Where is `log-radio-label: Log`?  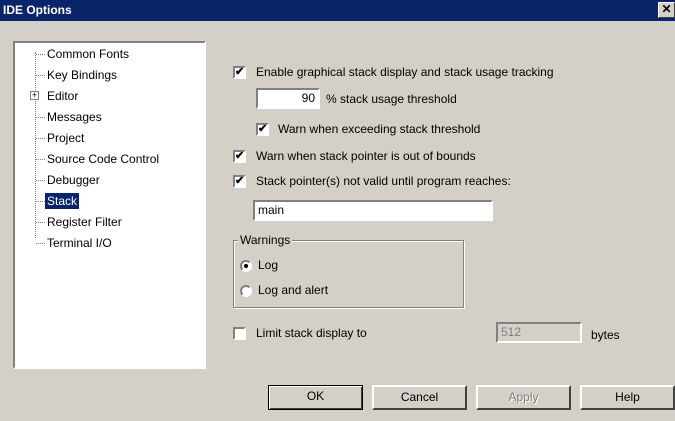 log-radio-label: Log is located at coordinates (268, 265).